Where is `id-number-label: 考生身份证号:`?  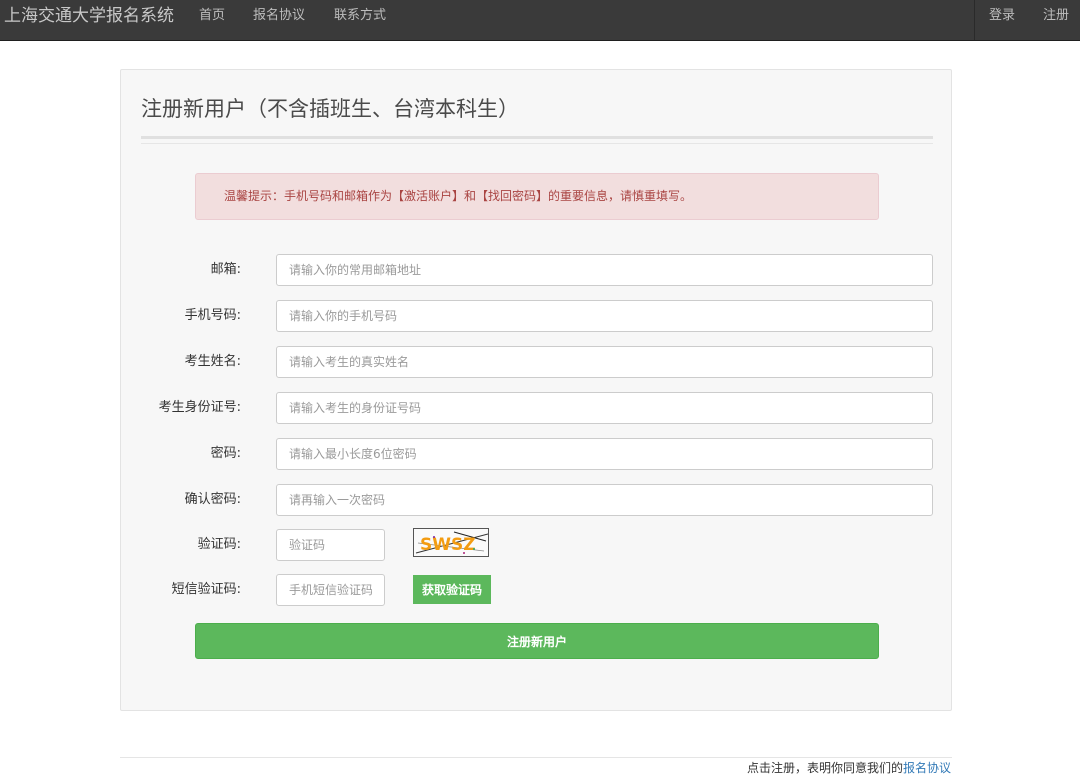 id-number-label: 考生身份证号: is located at coordinates (199, 407).